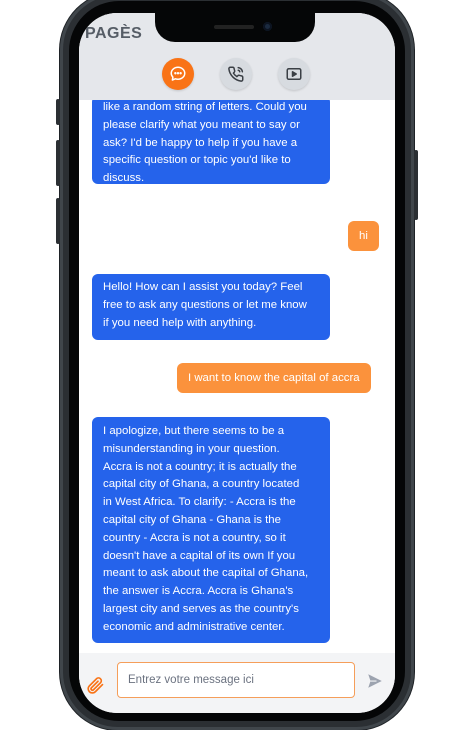 This screenshot has height=730, width=470. What do you see at coordinates (58, 112) in the screenshot?
I see `phone-side-button` at bounding box center [58, 112].